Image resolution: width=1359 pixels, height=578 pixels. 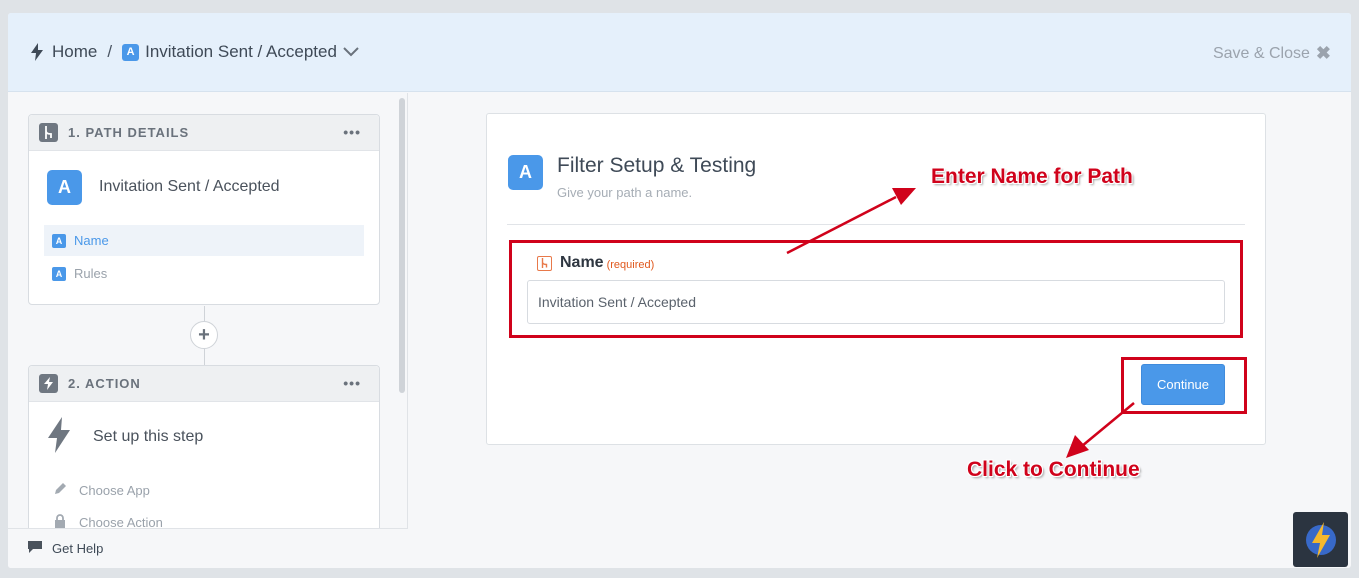 I want to click on annotation-highlight-continue, so click(x=1184, y=385).